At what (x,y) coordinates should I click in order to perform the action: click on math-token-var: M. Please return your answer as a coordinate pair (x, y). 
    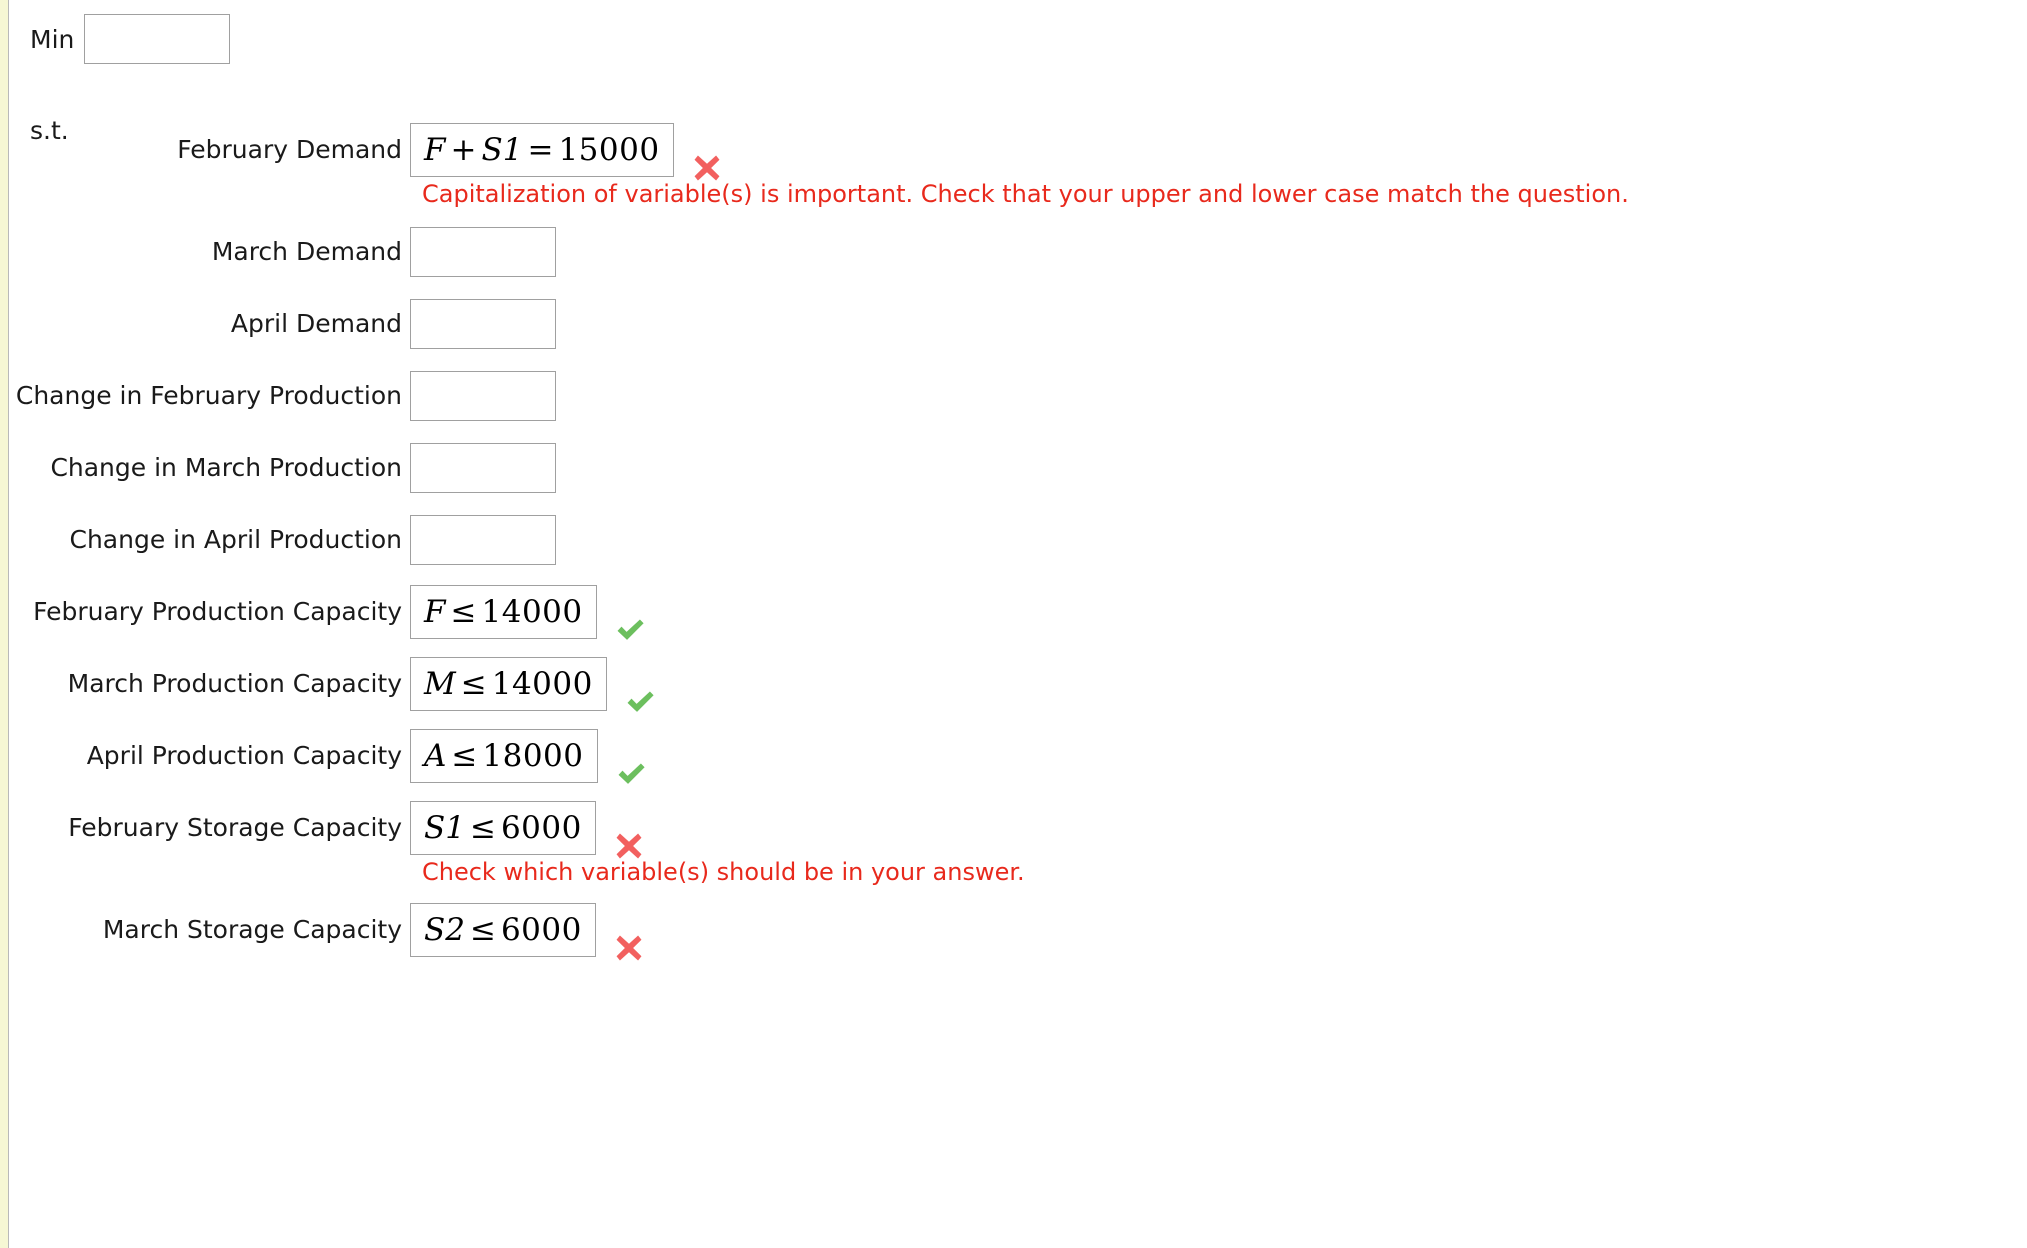
    Looking at the image, I should click on (440, 684).